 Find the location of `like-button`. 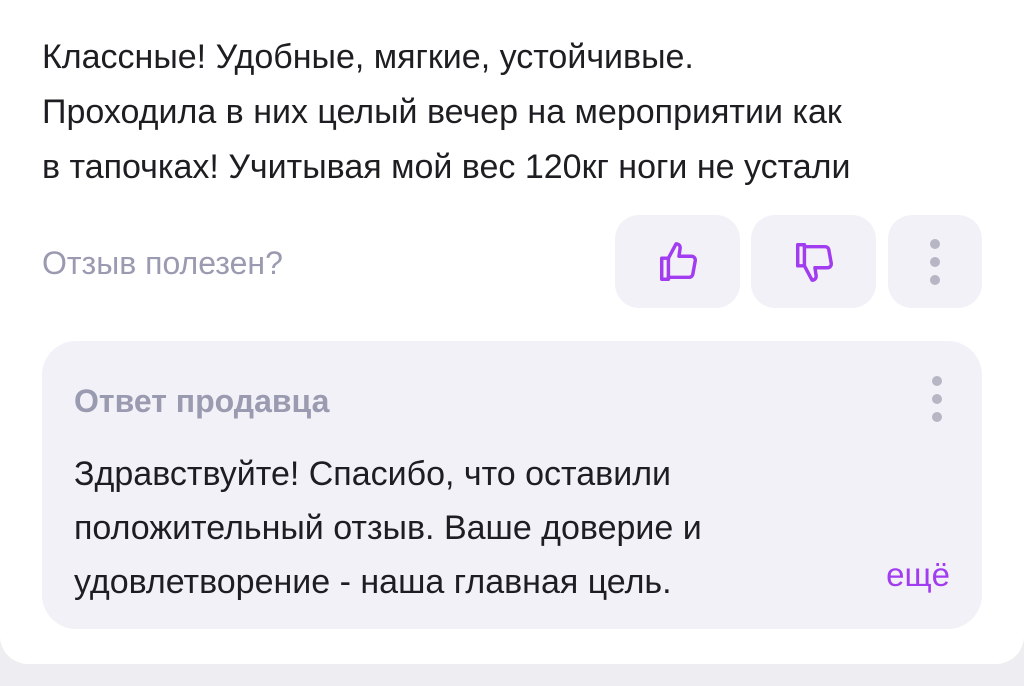

like-button is located at coordinates (677, 261).